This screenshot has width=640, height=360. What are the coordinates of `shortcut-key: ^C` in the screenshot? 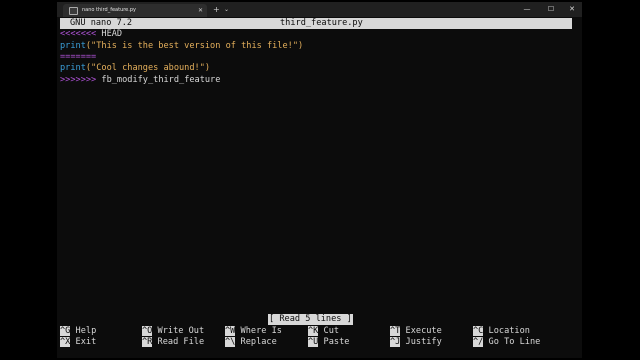 It's located at (478, 330).